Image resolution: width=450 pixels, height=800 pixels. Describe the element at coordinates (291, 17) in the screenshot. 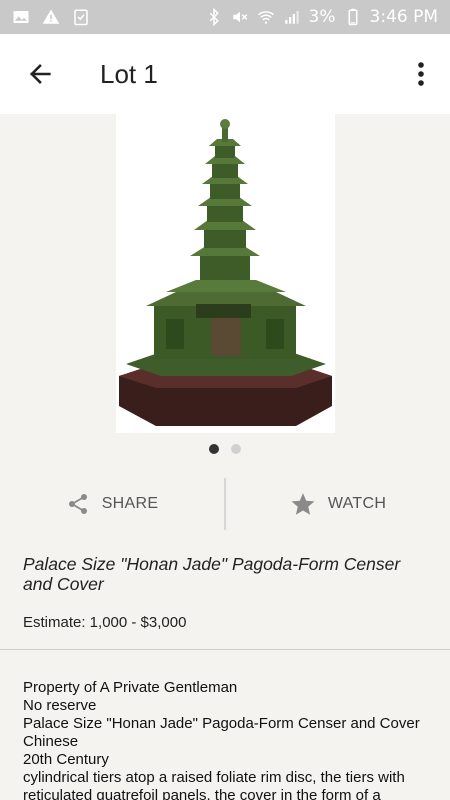

I see `signal-icon` at that location.